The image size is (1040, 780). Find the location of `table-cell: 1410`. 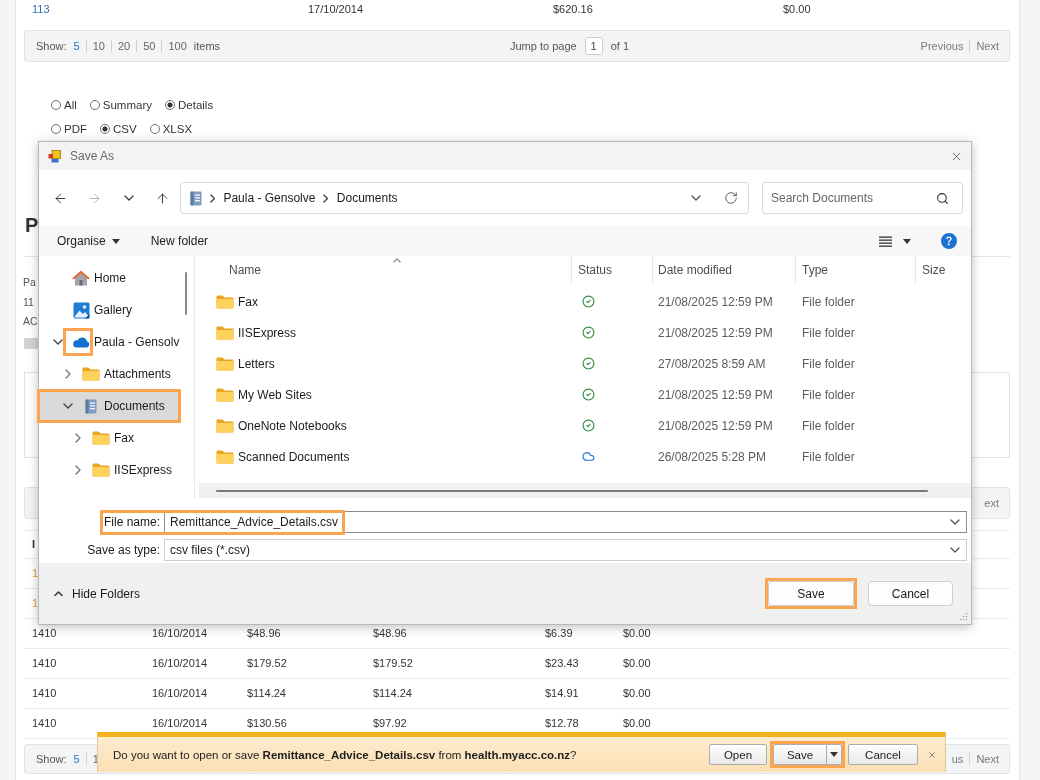

table-cell: 1410 is located at coordinates (44, 663).